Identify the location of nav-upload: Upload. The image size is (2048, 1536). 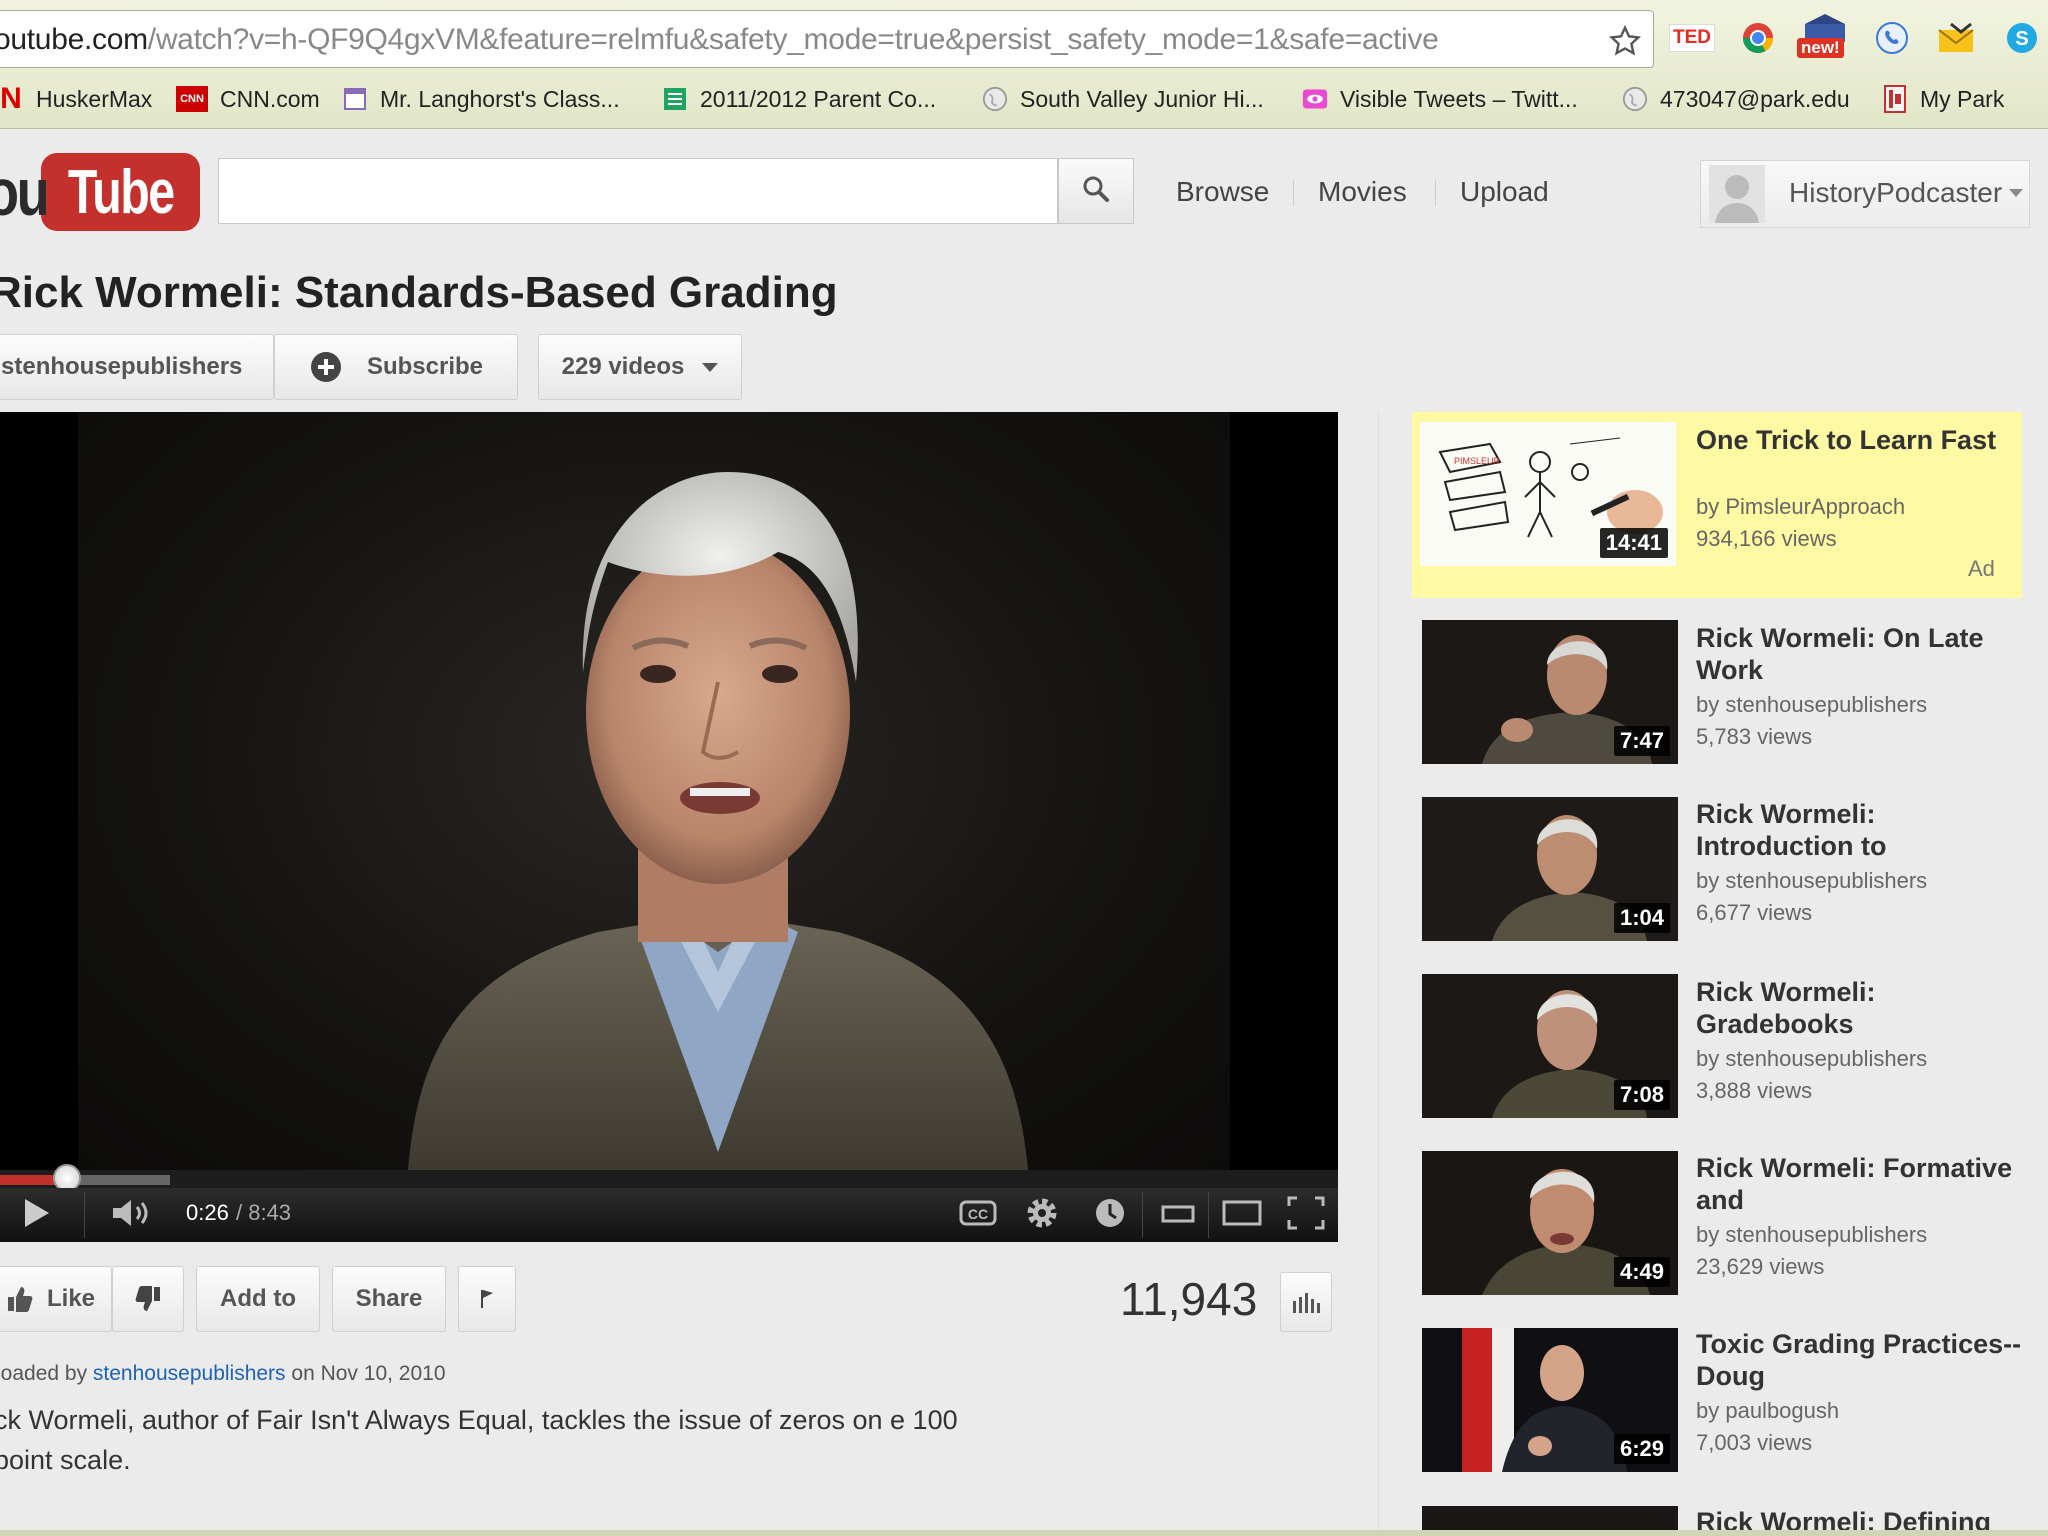
(1504, 192).